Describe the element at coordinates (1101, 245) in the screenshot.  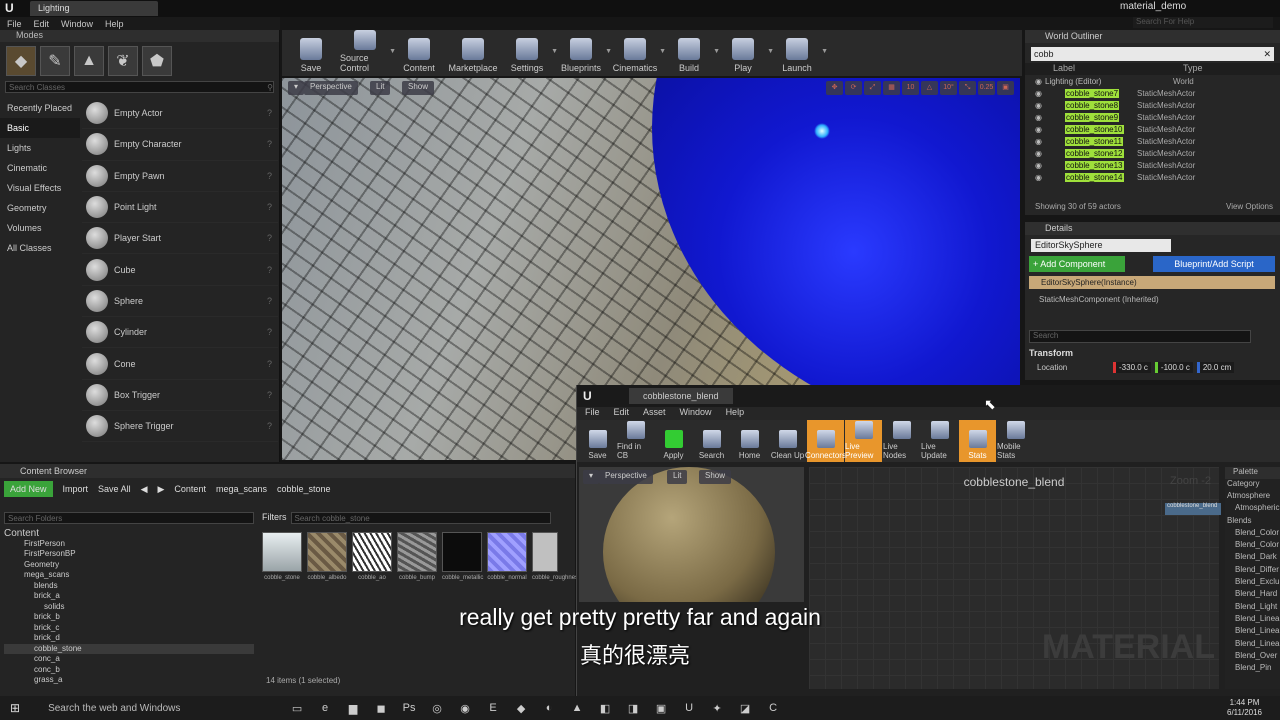
I see `actor-name-field: EditorSkySphere` at that location.